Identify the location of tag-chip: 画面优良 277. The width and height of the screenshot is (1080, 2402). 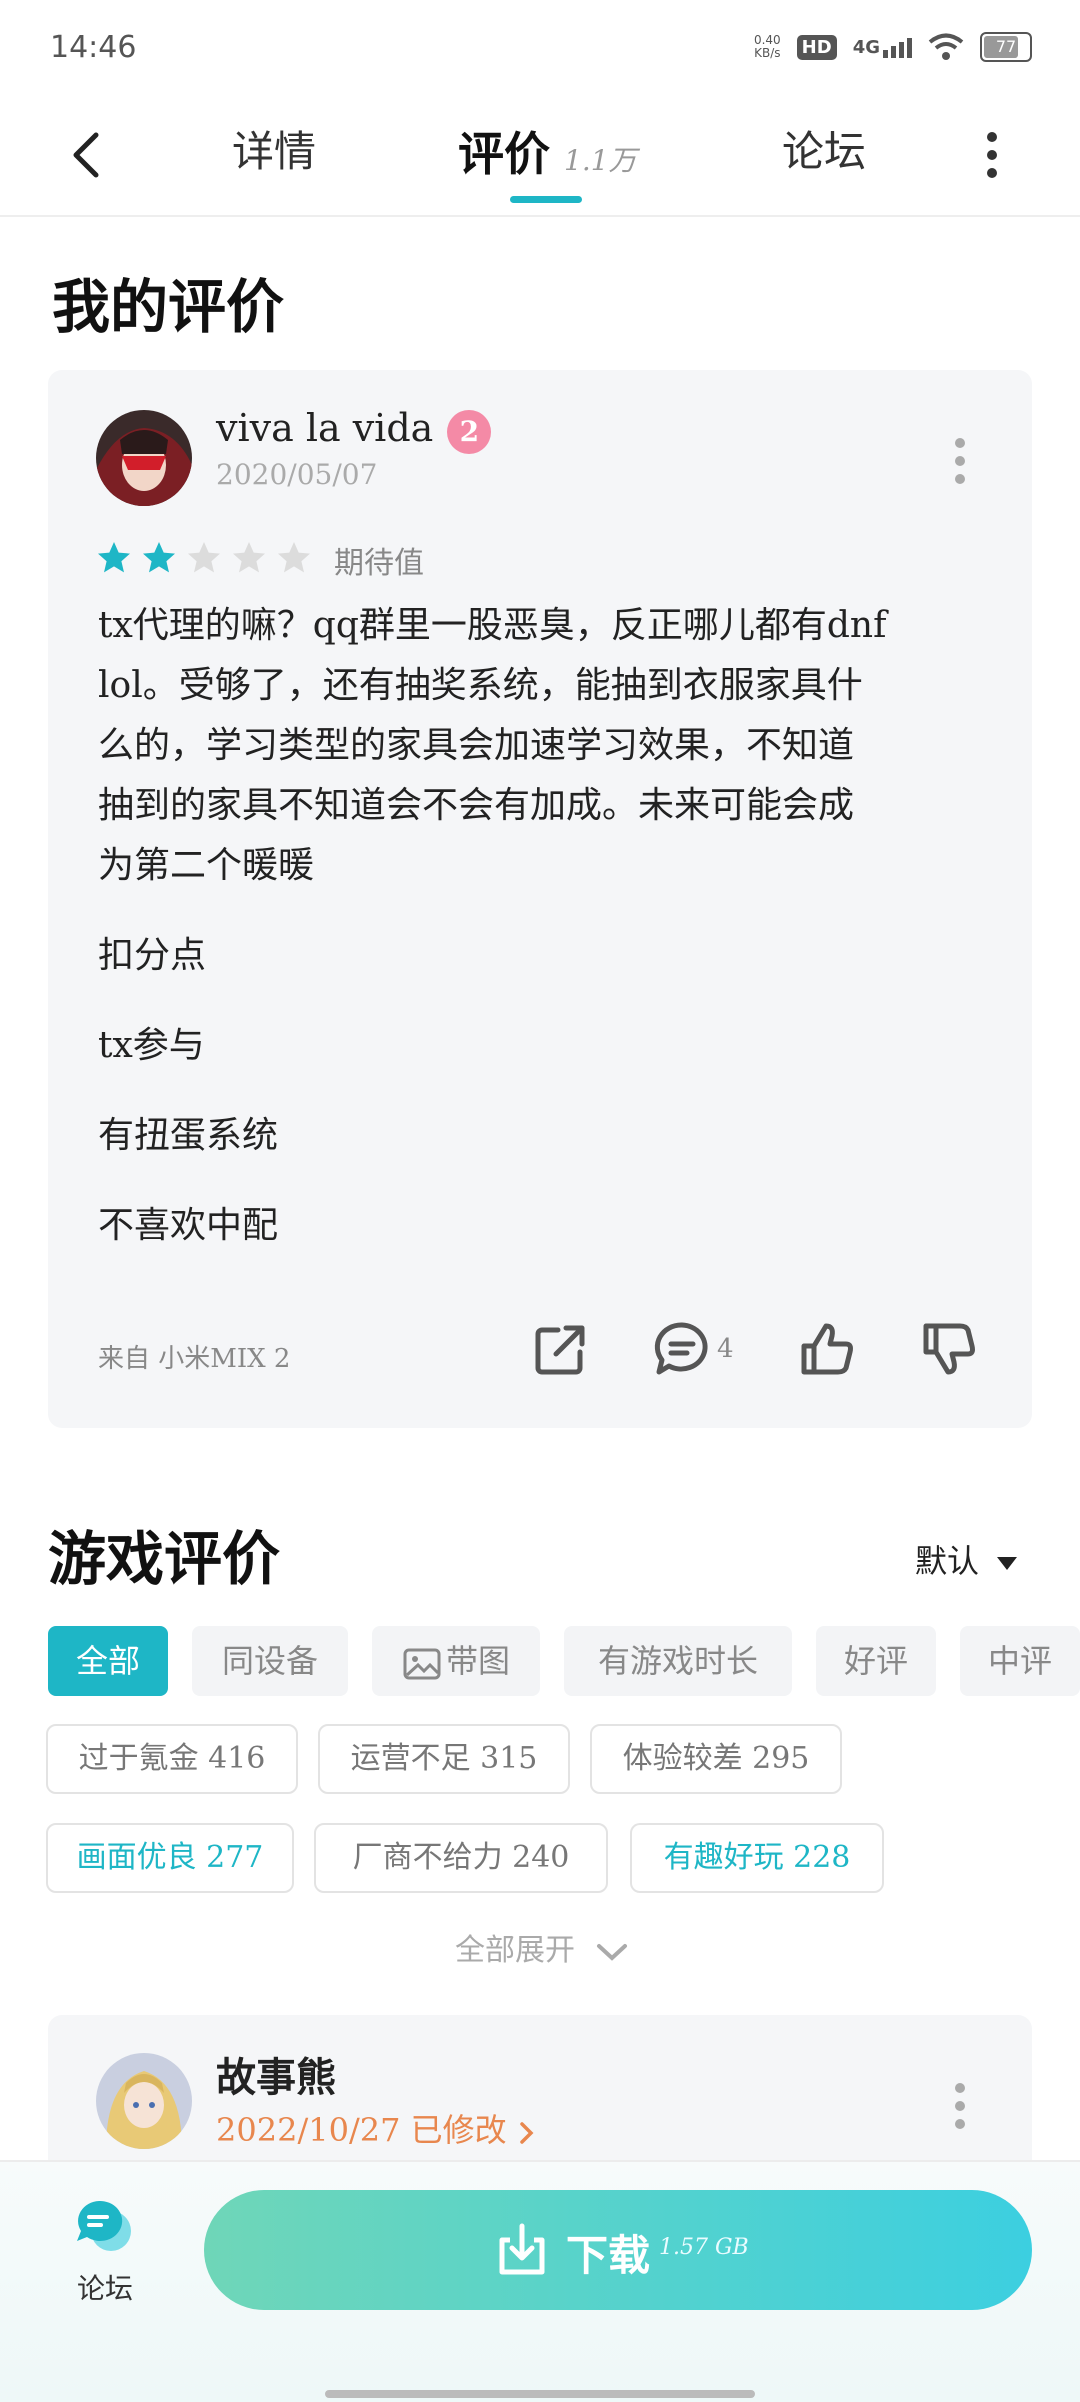
(170, 1858).